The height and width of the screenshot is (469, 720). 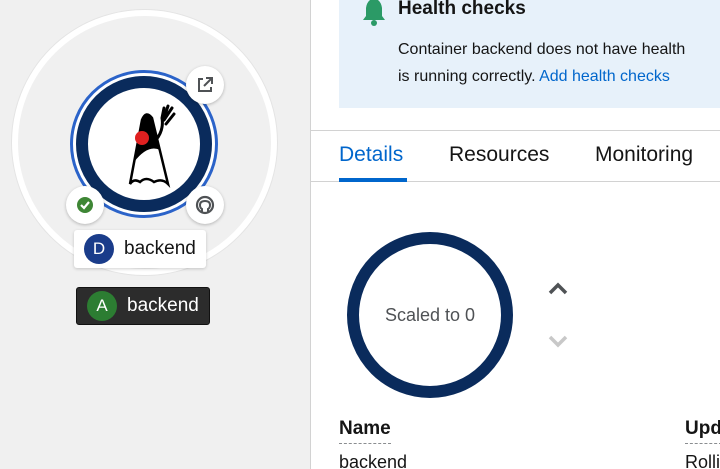 I want to click on github-icon, so click(x=205, y=205).